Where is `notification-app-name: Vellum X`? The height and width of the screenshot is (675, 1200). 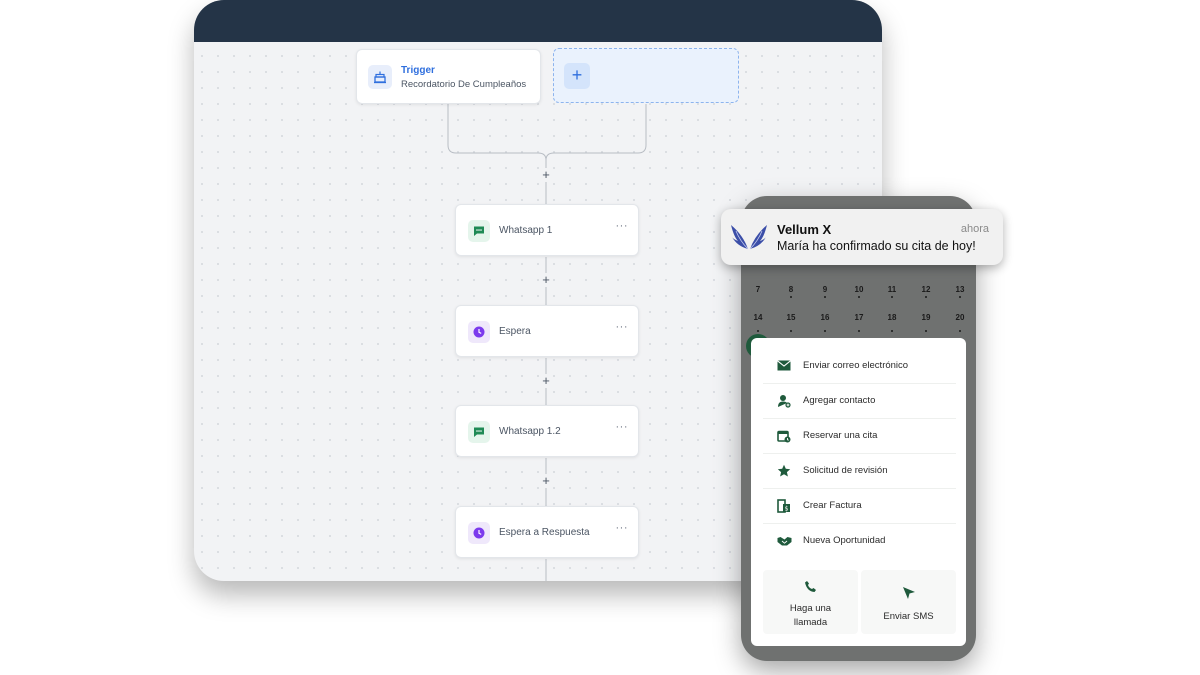
notification-app-name: Vellum X is located at coordinates (804, 229).